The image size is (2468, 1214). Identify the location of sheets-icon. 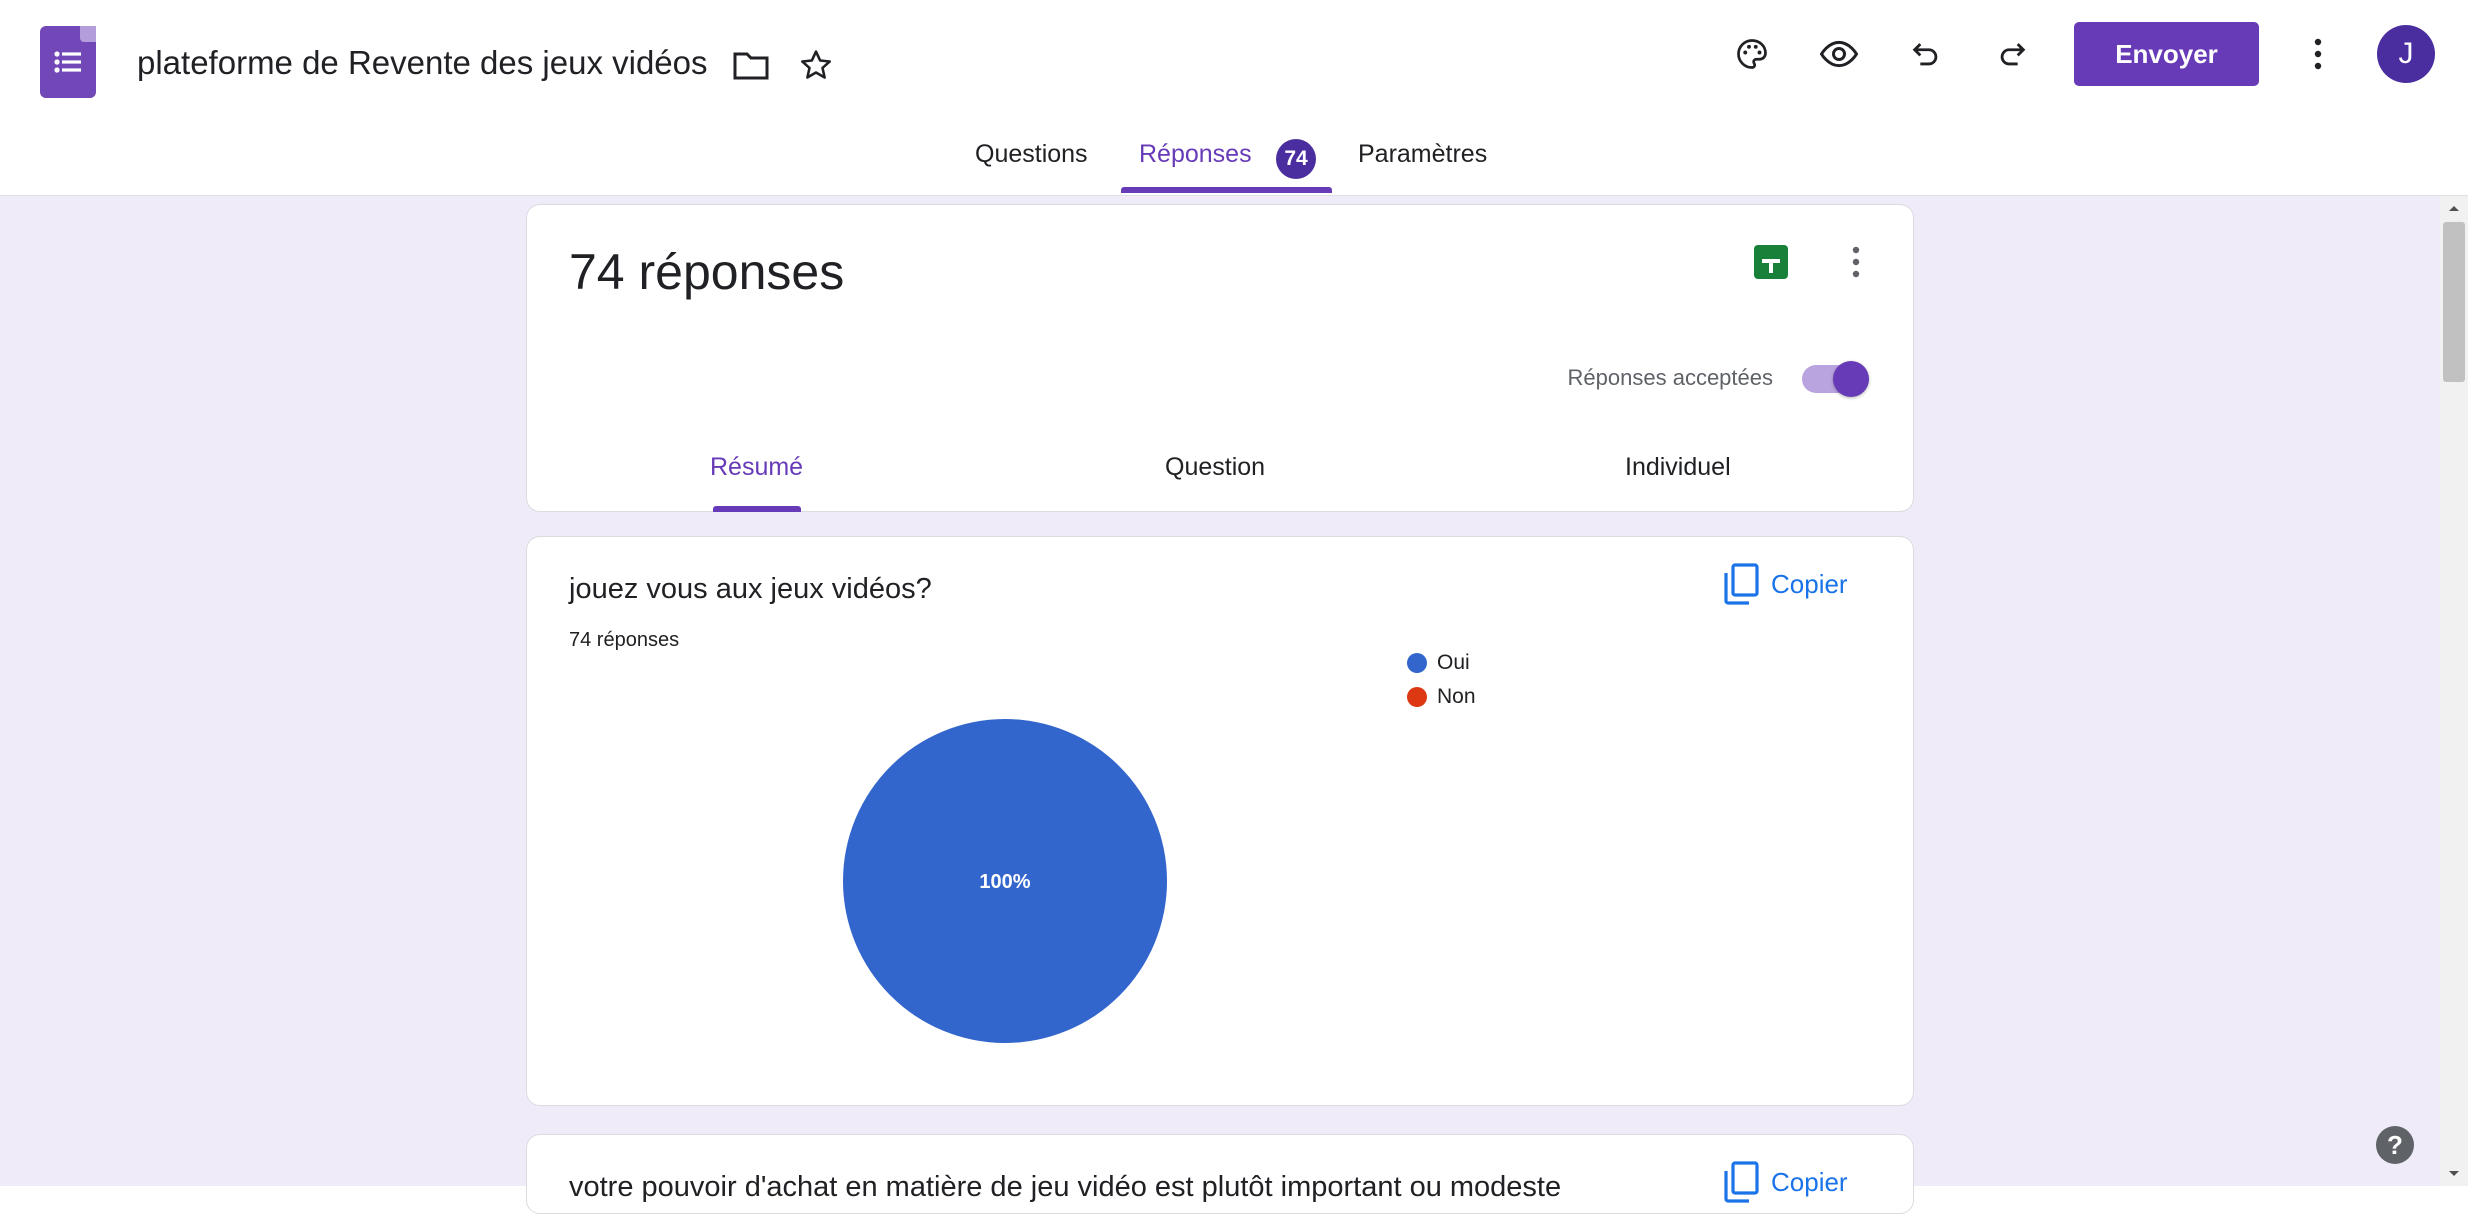
(1771, 262).